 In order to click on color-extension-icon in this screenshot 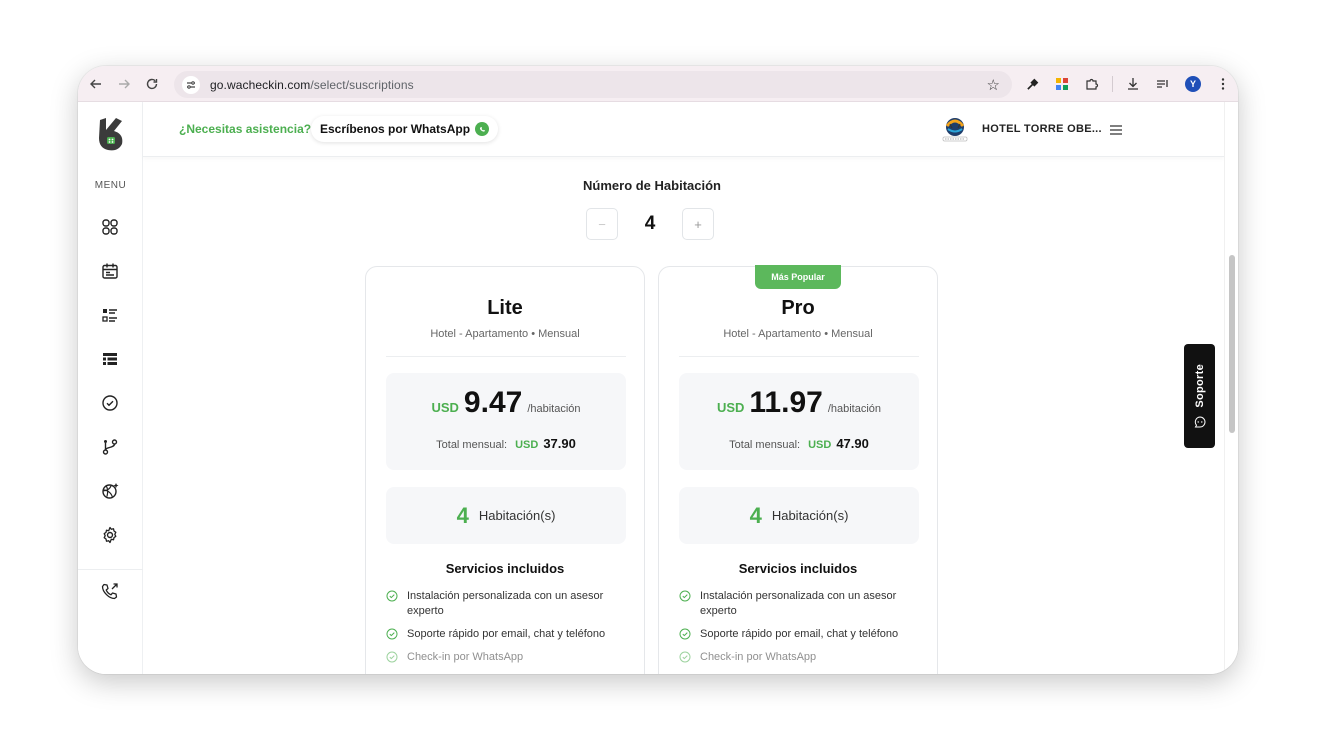, I will do `click(1062, 84)`.